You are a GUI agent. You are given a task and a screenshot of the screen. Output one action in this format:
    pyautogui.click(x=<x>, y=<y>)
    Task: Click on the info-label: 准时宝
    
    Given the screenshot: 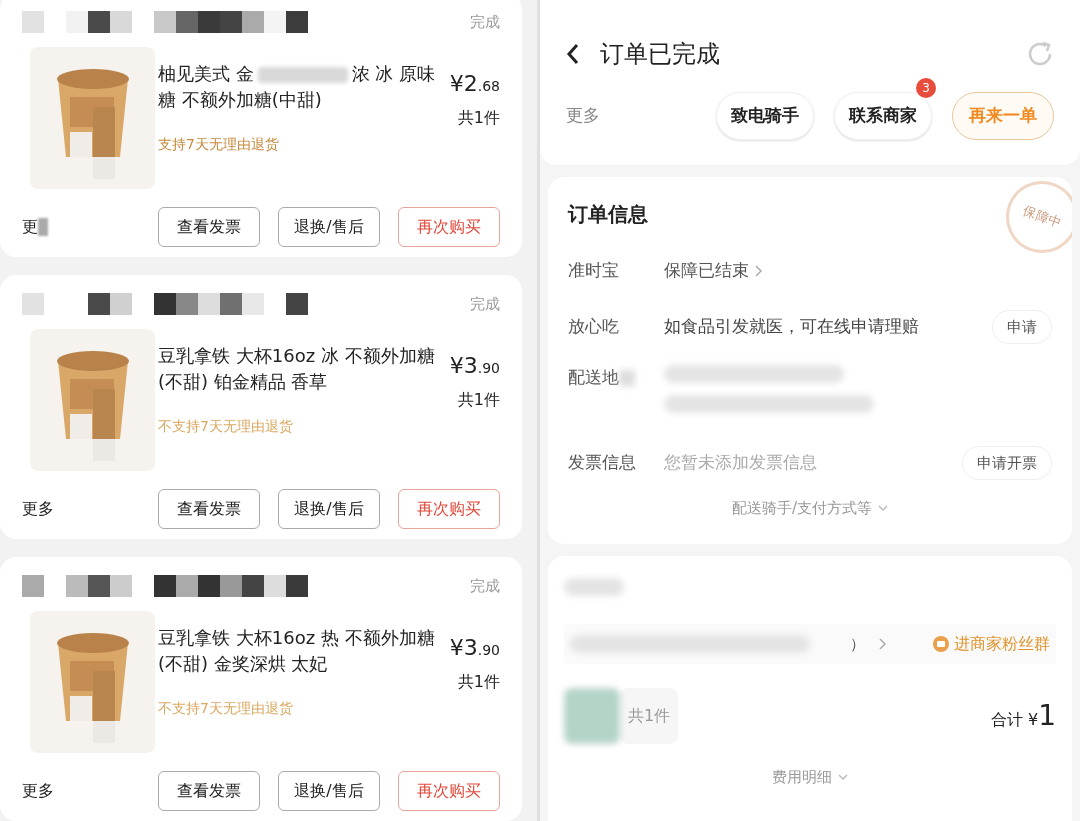 What is the action you would take?
    pyautogui.click(x=594, y=271)
    